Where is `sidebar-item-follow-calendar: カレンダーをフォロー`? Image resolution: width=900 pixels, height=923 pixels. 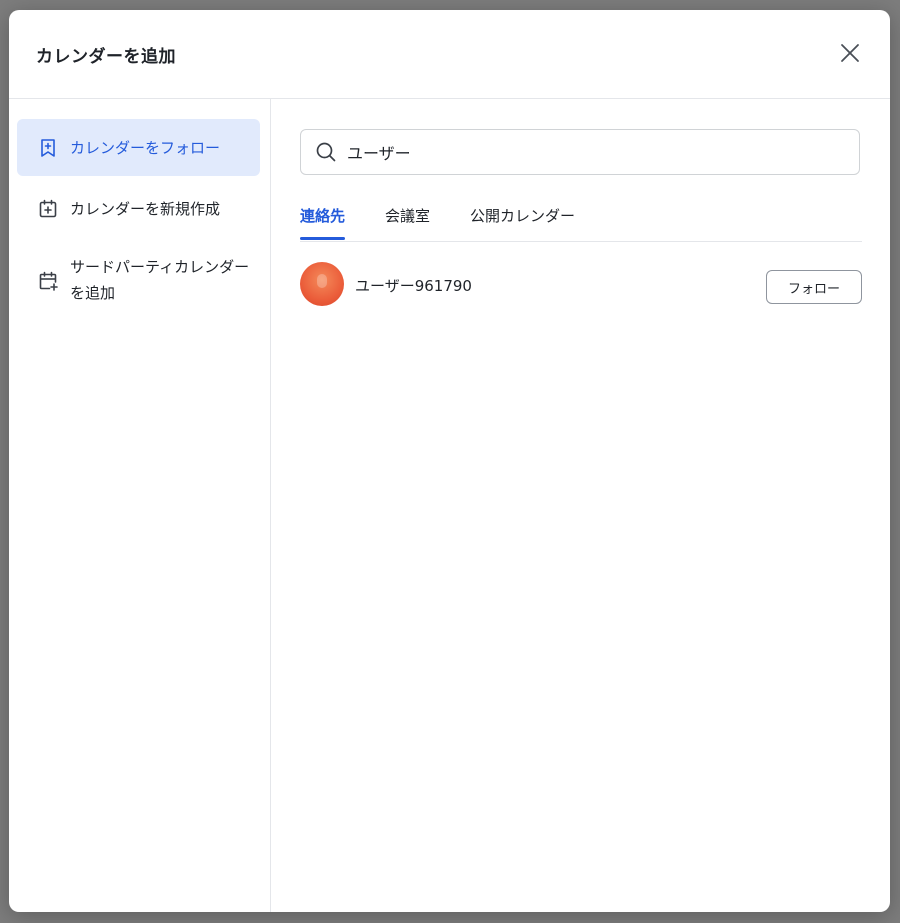 sidebar-item-follow-calendar: カレンダーをフォロー is located at coordinates (138, 147).